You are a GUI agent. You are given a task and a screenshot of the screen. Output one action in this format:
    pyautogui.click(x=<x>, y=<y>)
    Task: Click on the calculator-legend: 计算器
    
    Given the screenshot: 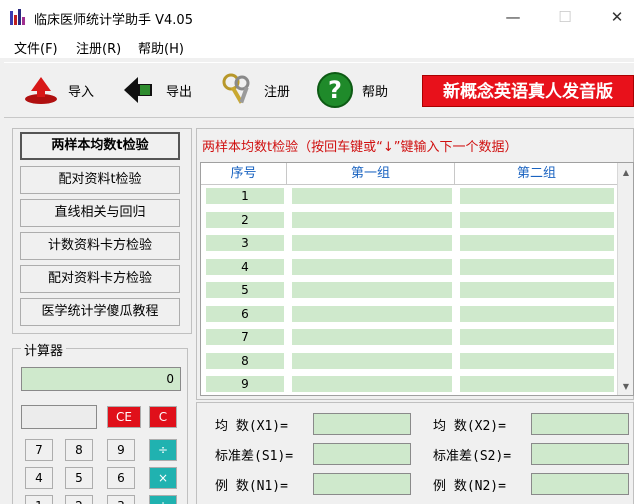 What is the action you would take?
    pyautogui.click(x=44, y=349)
    